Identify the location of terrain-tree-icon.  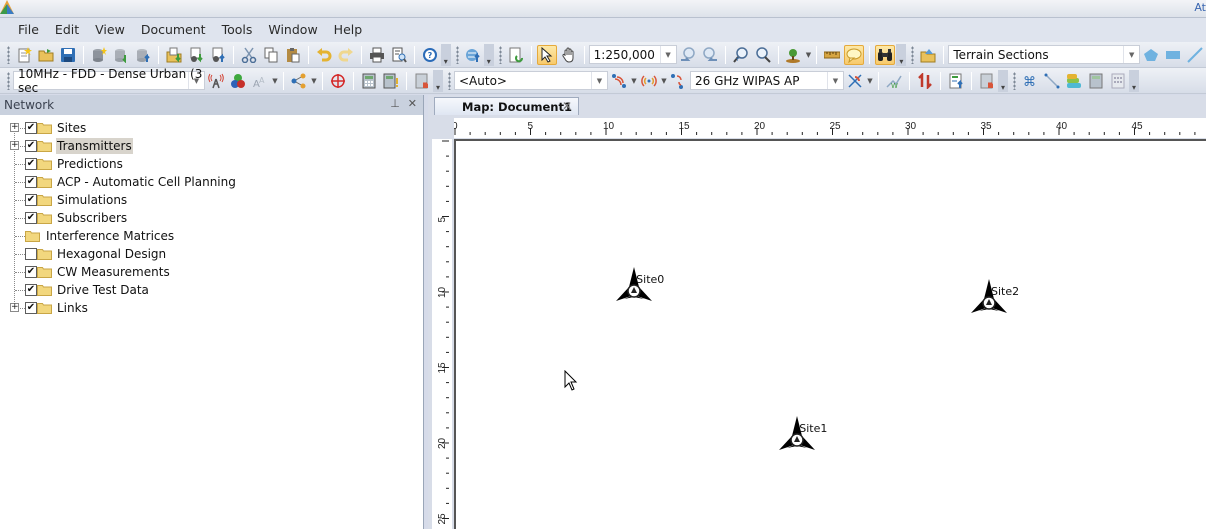
(794, 55).